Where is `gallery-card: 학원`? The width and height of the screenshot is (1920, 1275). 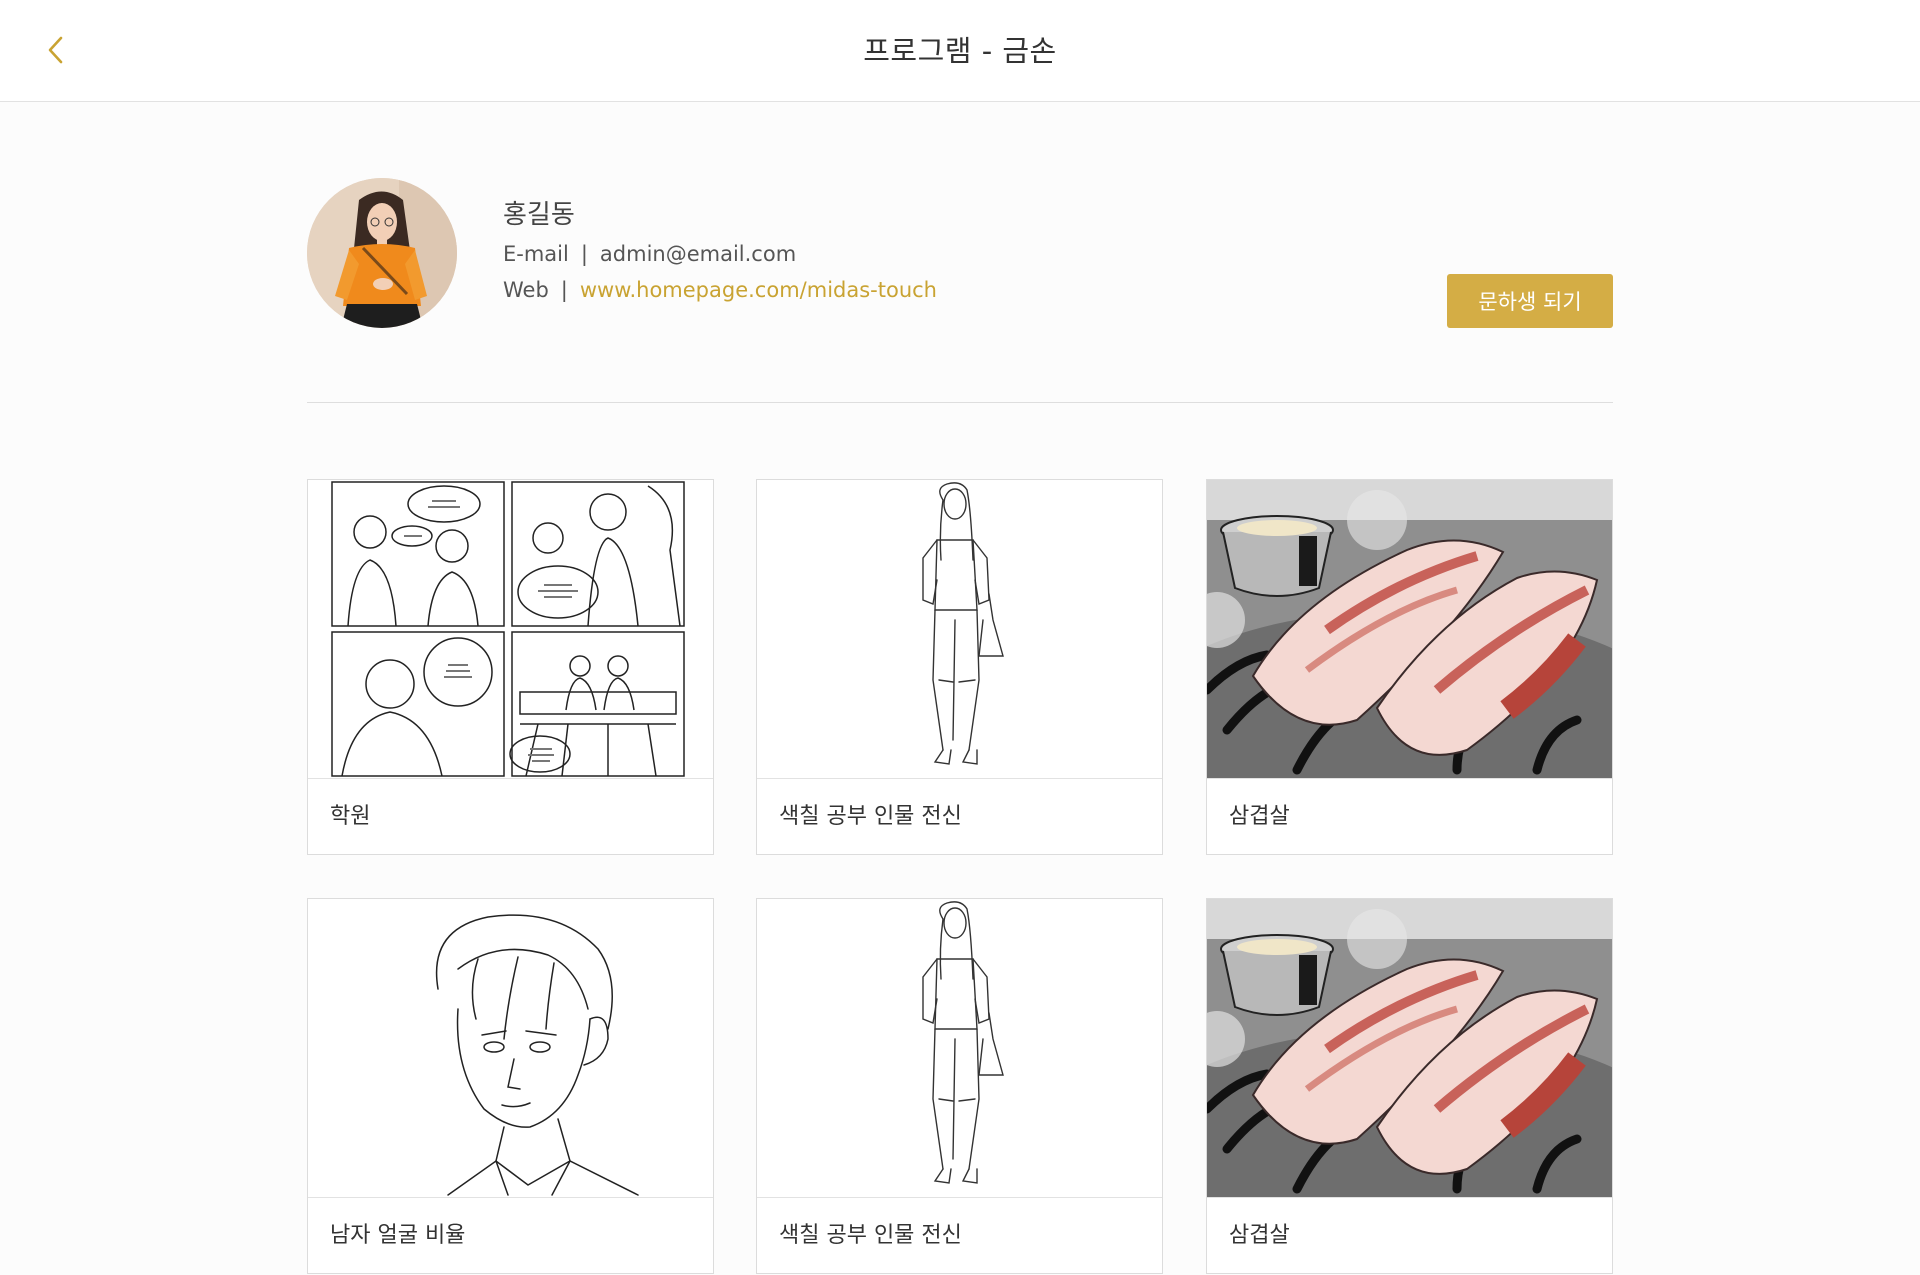 gallery-card: 학원 is located at coordinates (510, 667).